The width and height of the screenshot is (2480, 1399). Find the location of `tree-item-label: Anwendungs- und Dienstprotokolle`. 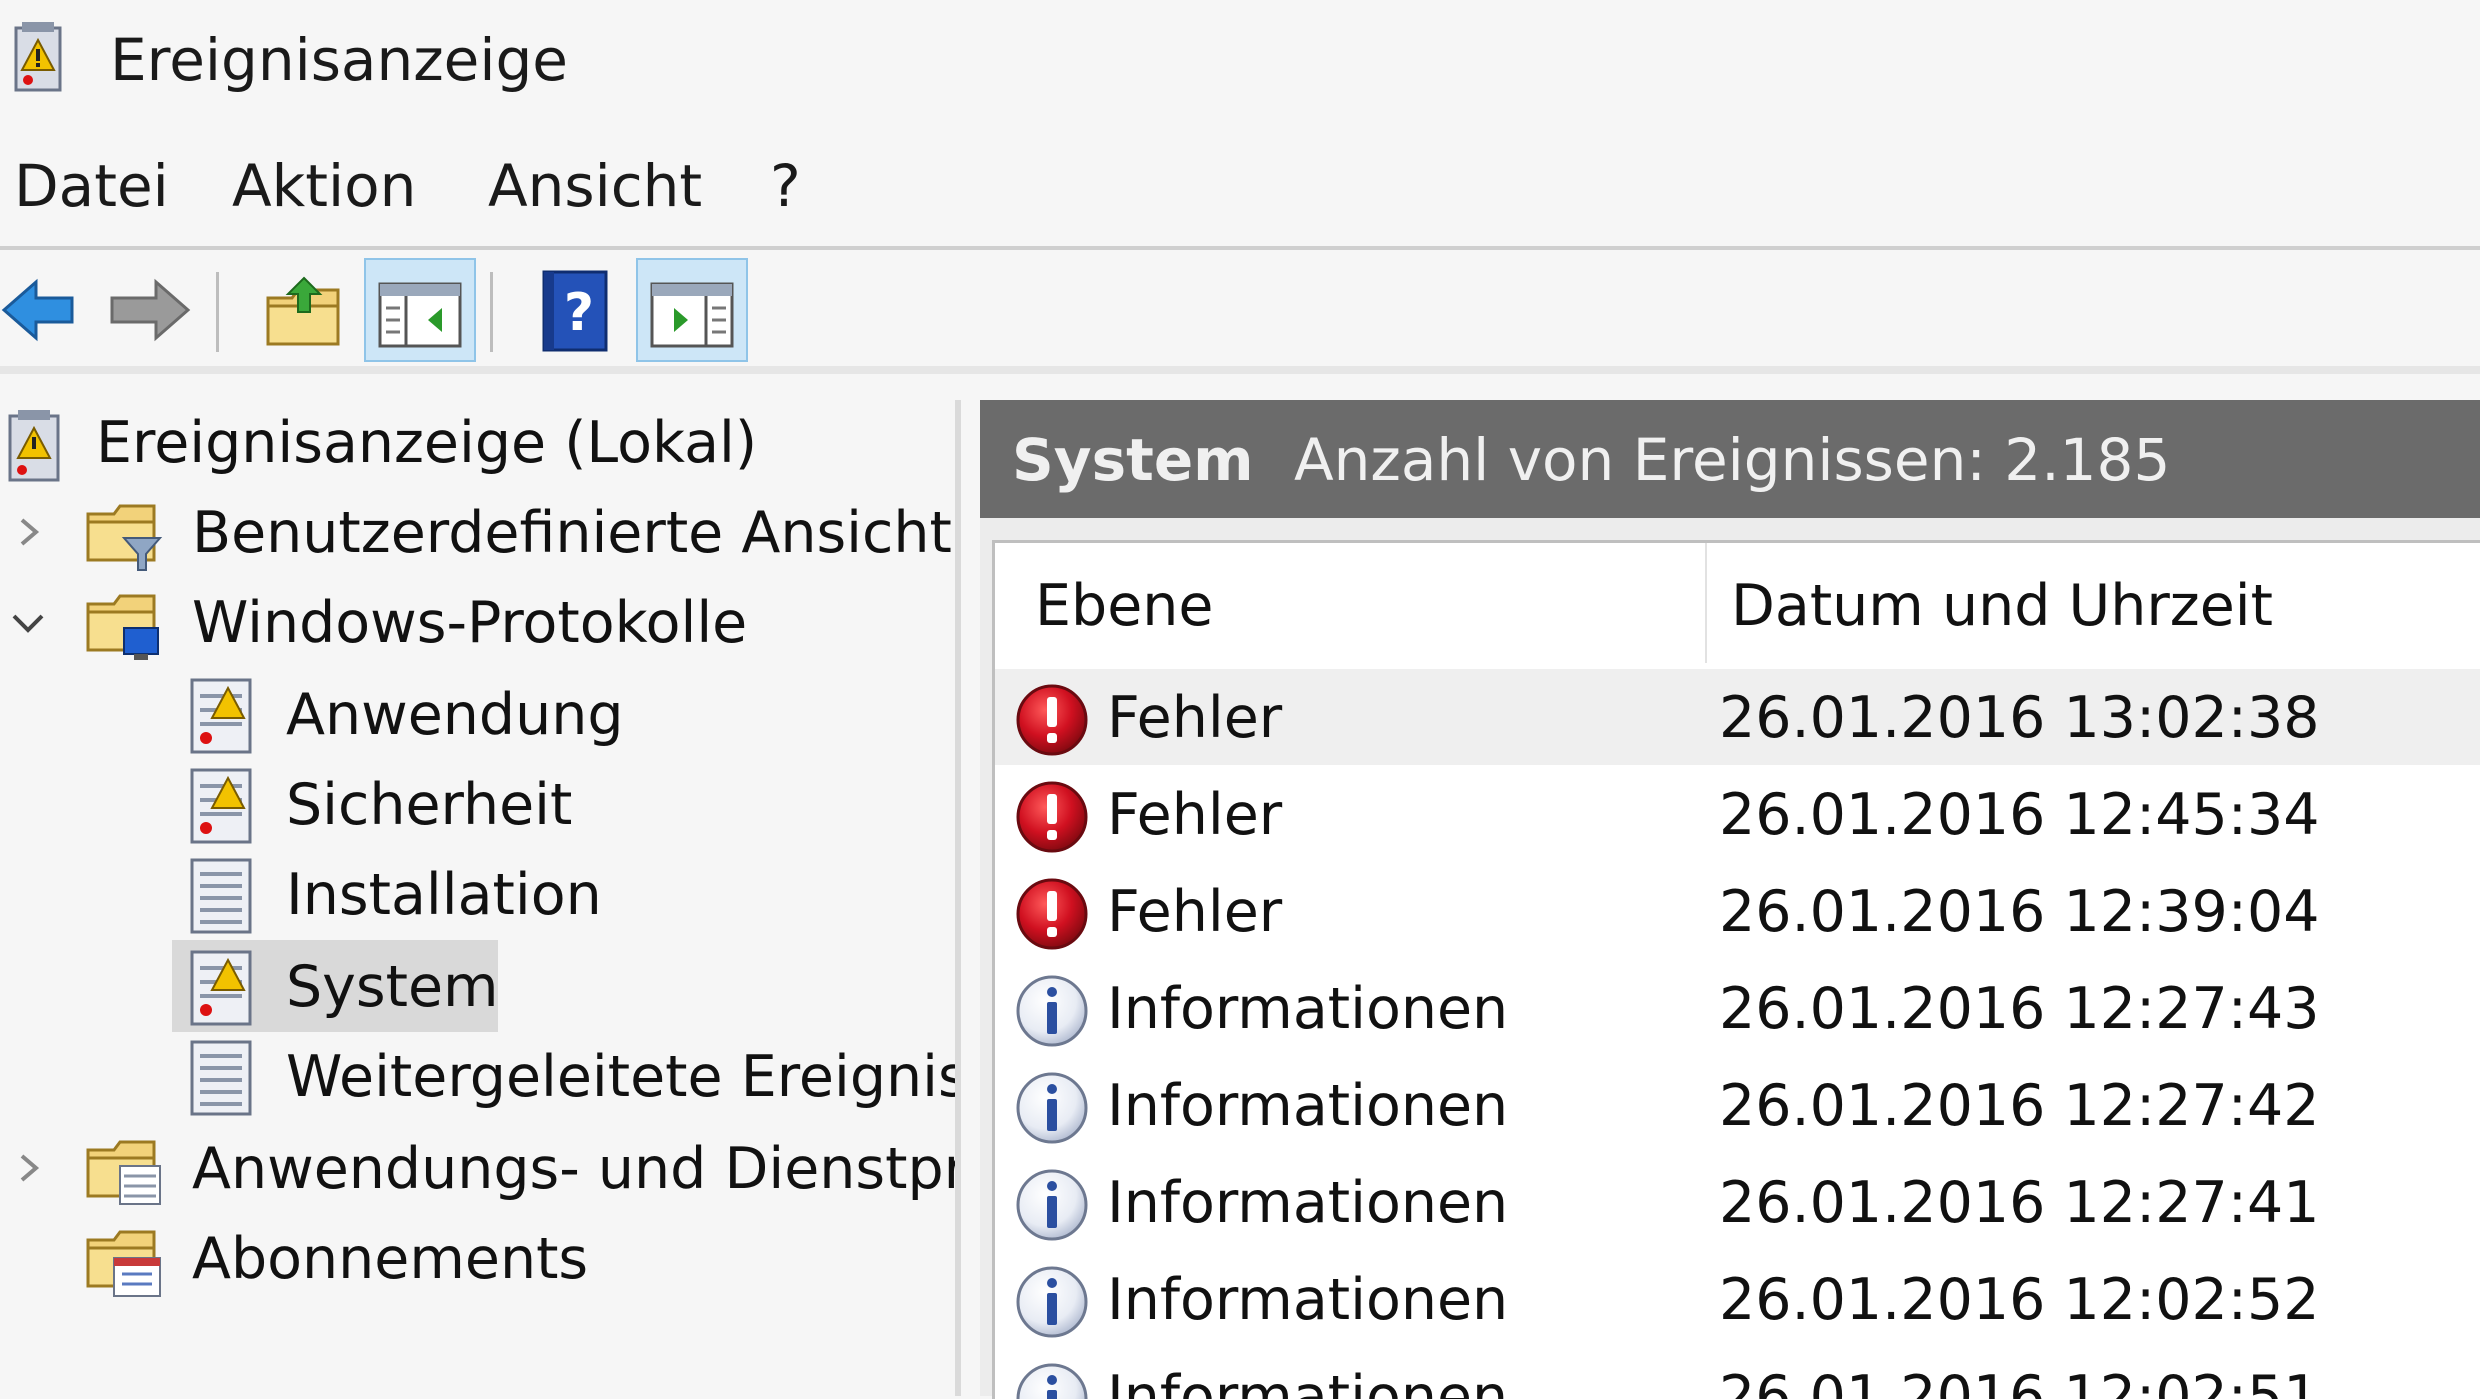

tree-item-label: Anwendungs- und Dienstprotokolle is located at coordinates (573, 1169).